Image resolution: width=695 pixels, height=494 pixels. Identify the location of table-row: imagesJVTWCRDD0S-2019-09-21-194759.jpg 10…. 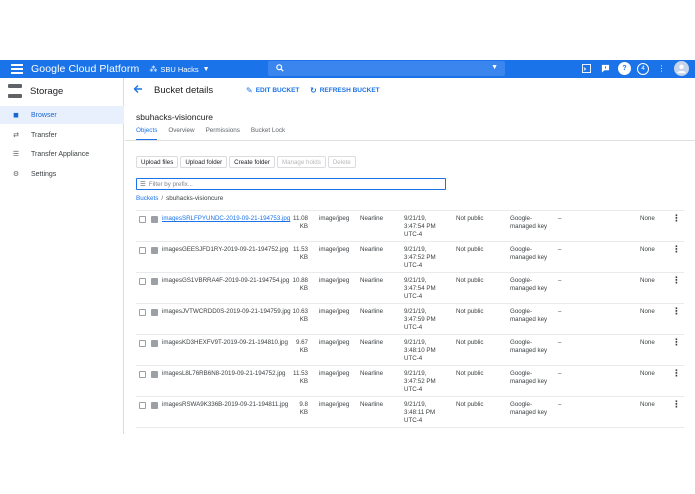
(410, 319).